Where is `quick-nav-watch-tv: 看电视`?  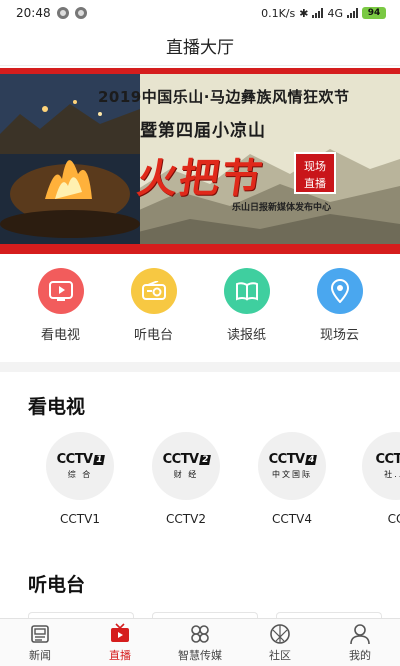
quick-nav-watch-tv: 看电视 is located at coordinates (61, 313).